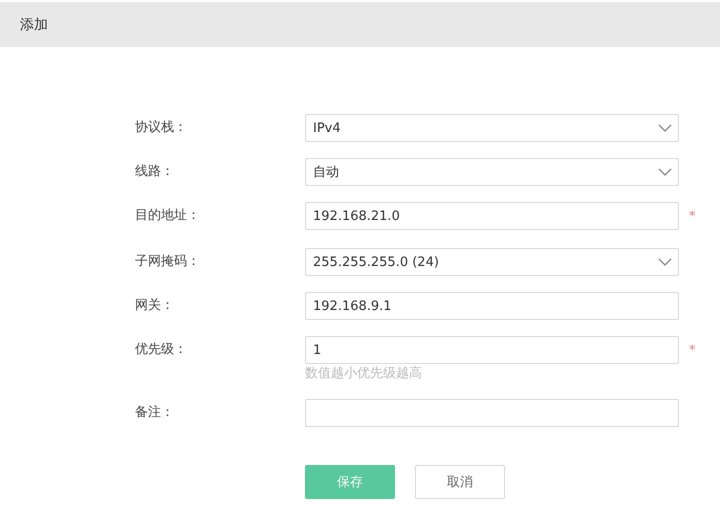 The height and width of the screenshot is (520, 720). I want to click on dropdown: 自动, so click(492, 172).